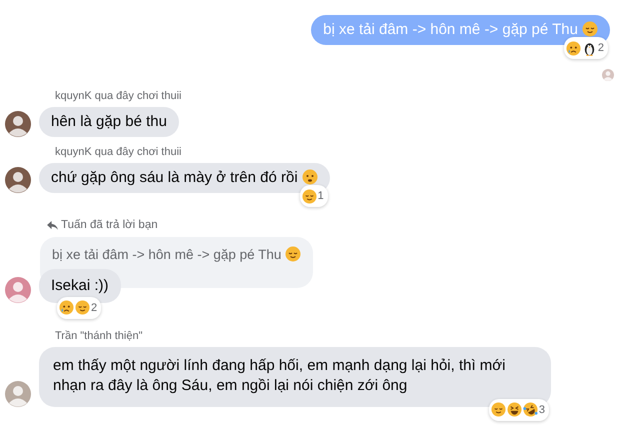 The image size is (618, 438). I want to click on reply-label: Tuấn đã trả lời bạn, so click(109, 225).